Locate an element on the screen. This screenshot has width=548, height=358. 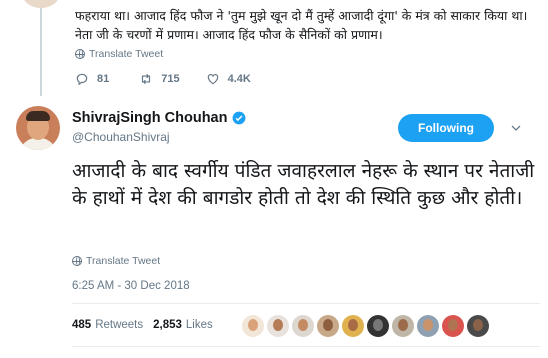
likes-stat: 2,853 Likes is located at coordinates (183, 325).